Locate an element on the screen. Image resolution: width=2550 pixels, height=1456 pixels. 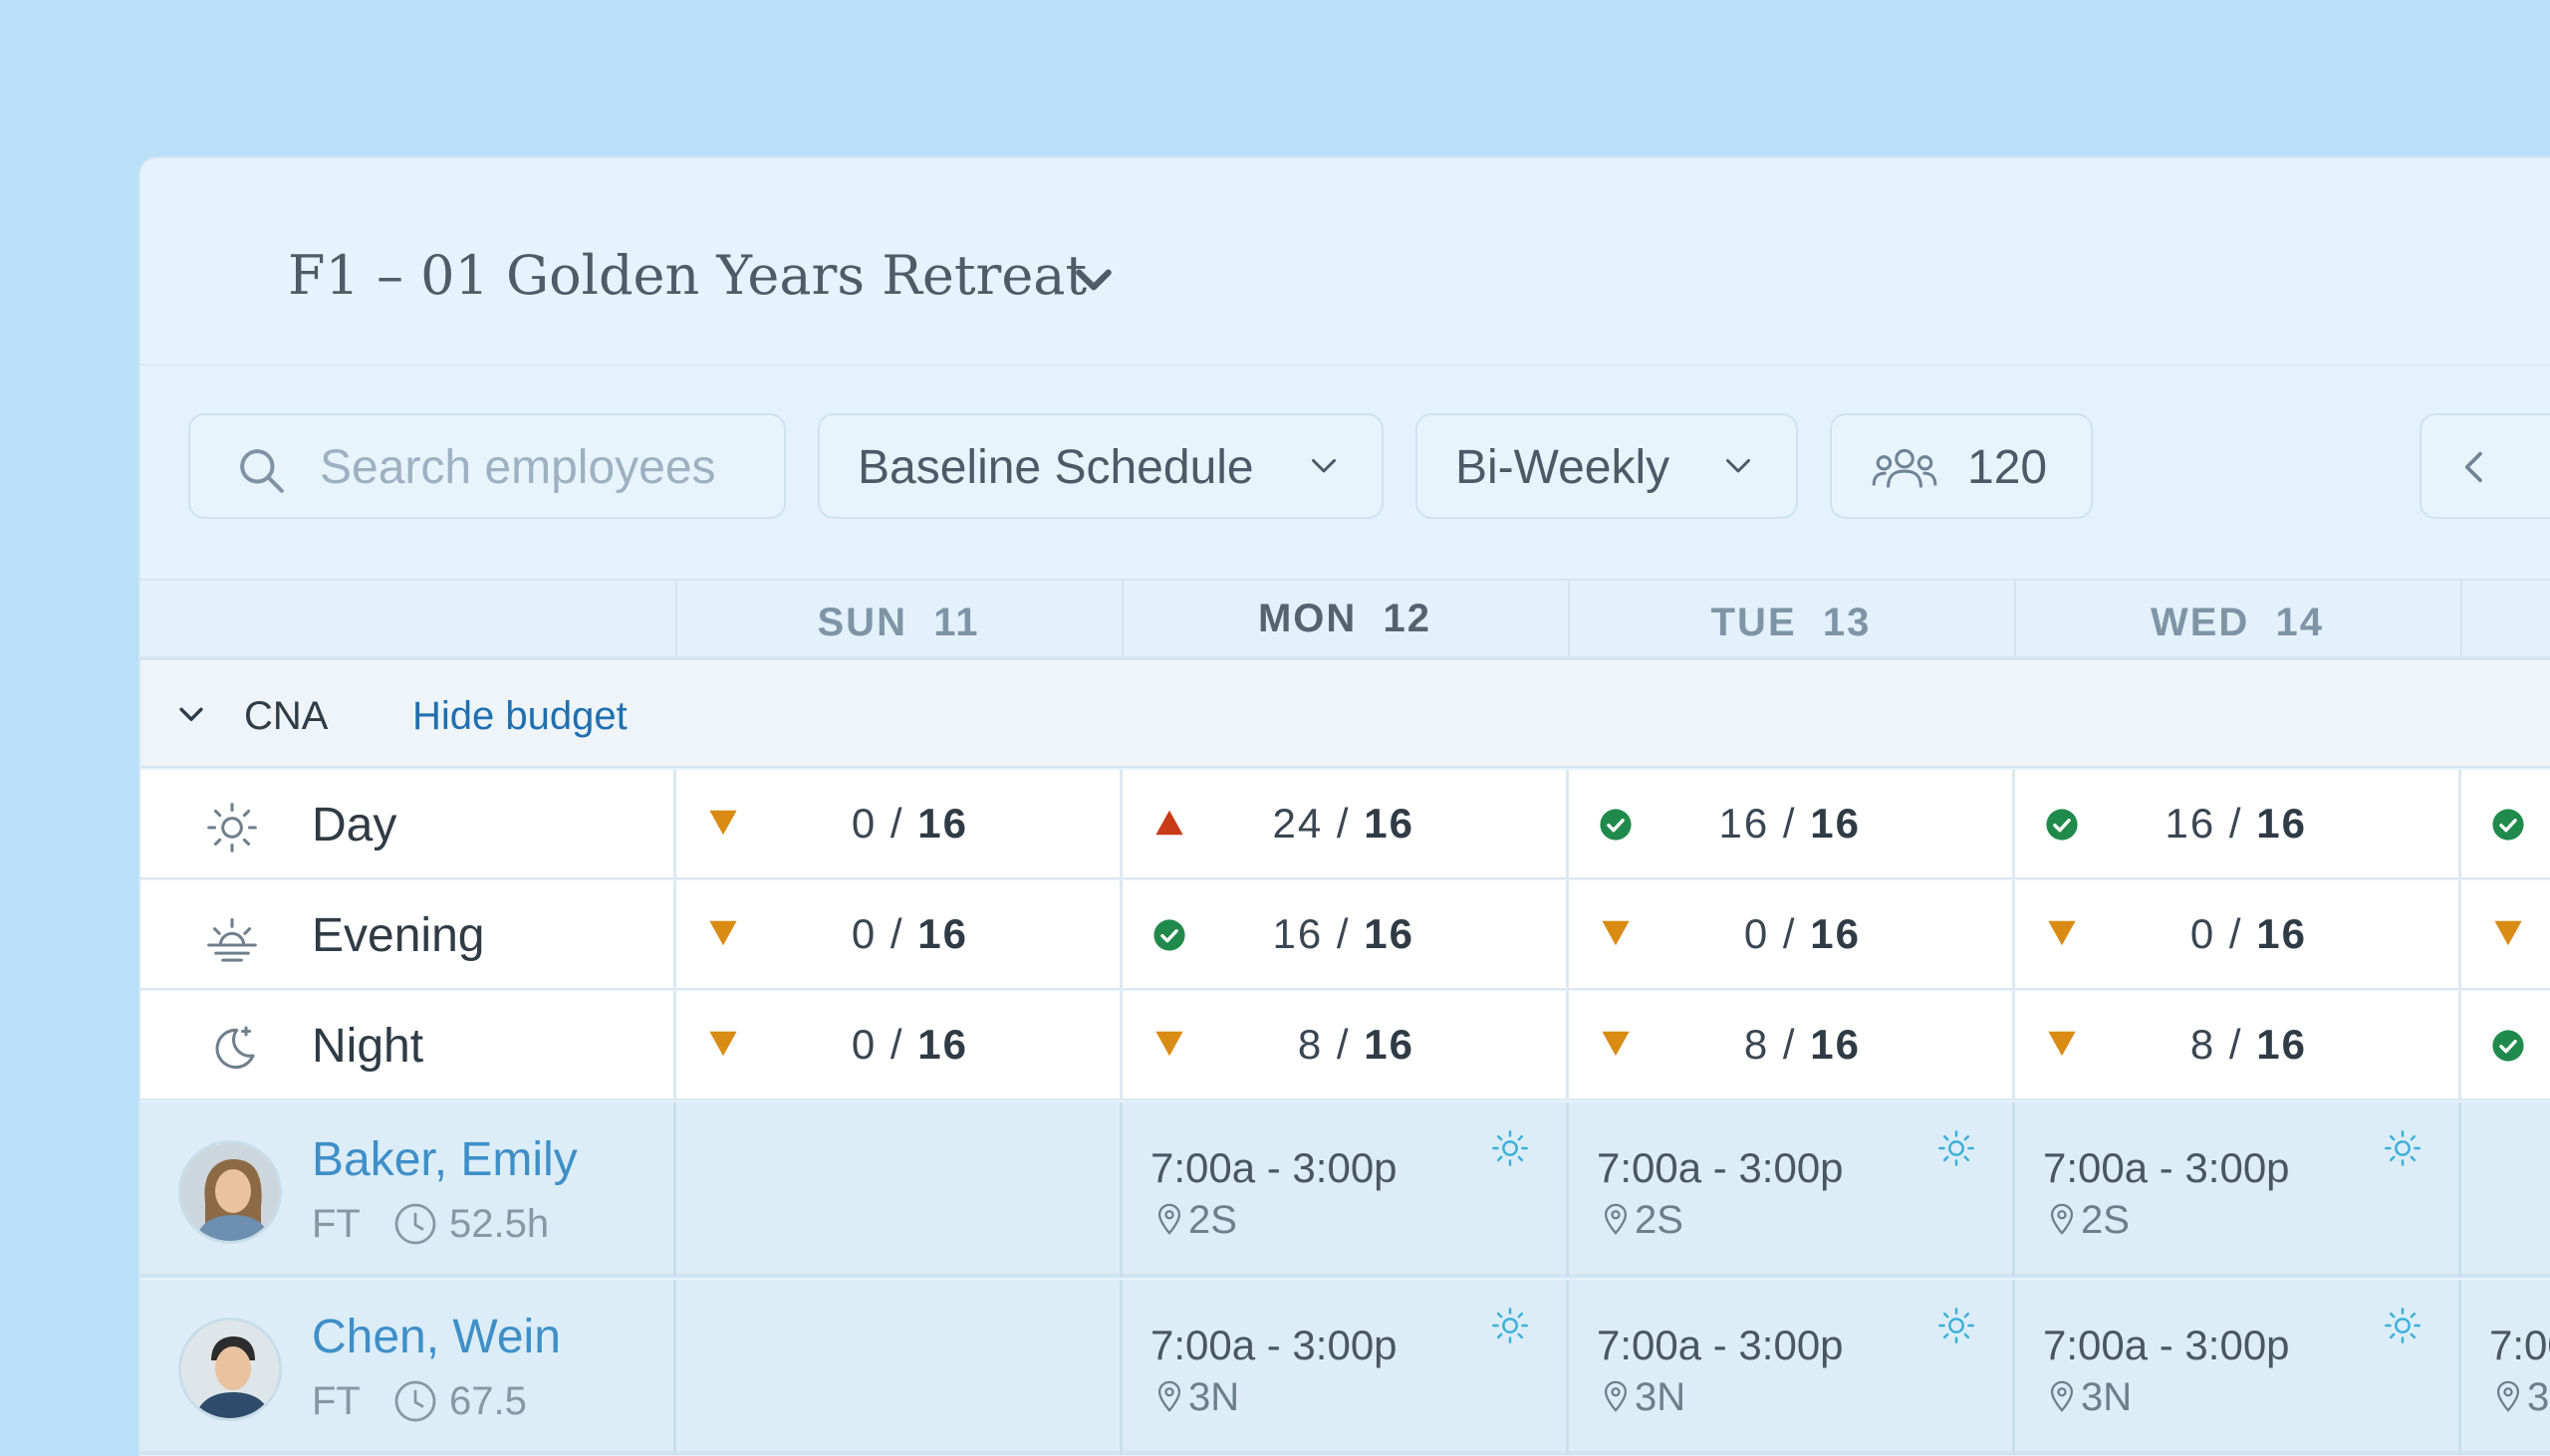
period-select-value: Bi-Weekly is located at coordinates (1562, 467).